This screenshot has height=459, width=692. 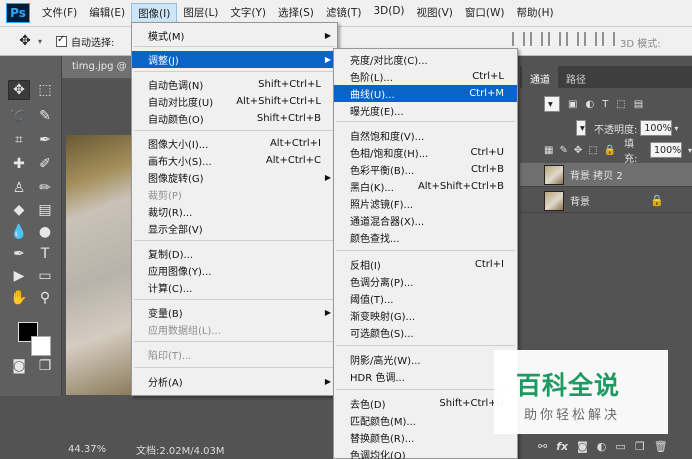 What do you see at coordinates (581, 128) in the screenshot?
I see `blend-mode-dropdown: ▾` at bounding box center [581, 128].